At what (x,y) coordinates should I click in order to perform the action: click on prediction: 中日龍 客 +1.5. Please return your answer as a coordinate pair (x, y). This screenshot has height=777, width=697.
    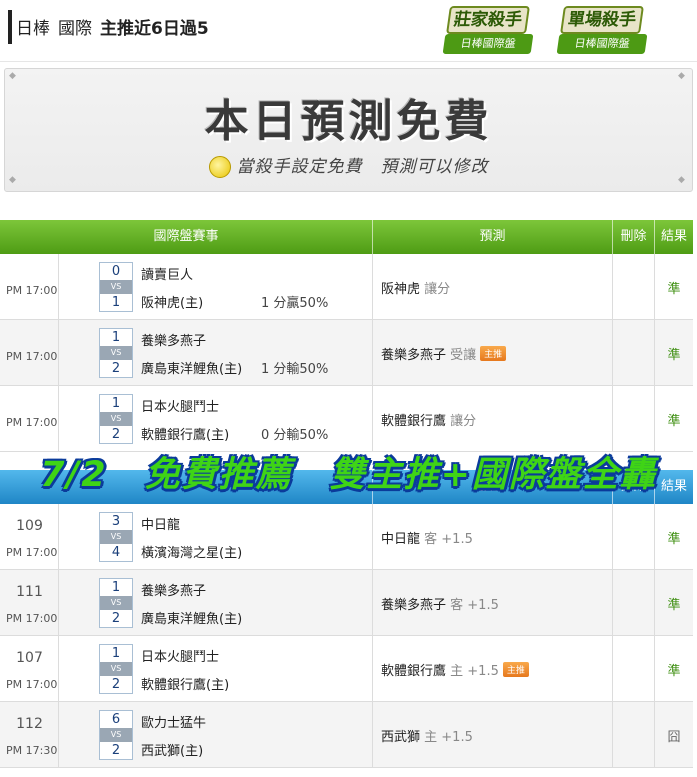
    Looking at the image, I should click on (427, 539).